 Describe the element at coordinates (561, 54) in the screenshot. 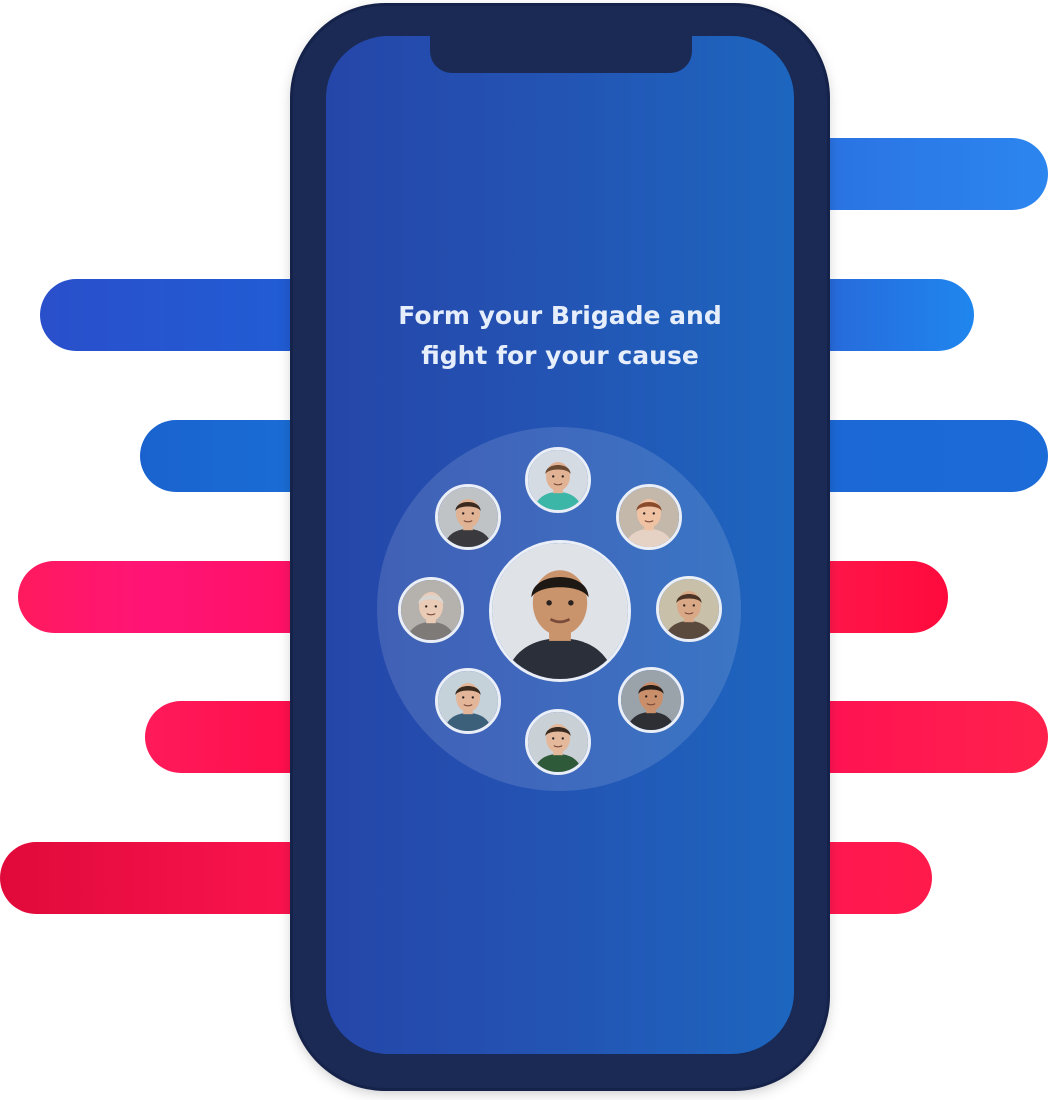

I see `phone-notch` at that location.